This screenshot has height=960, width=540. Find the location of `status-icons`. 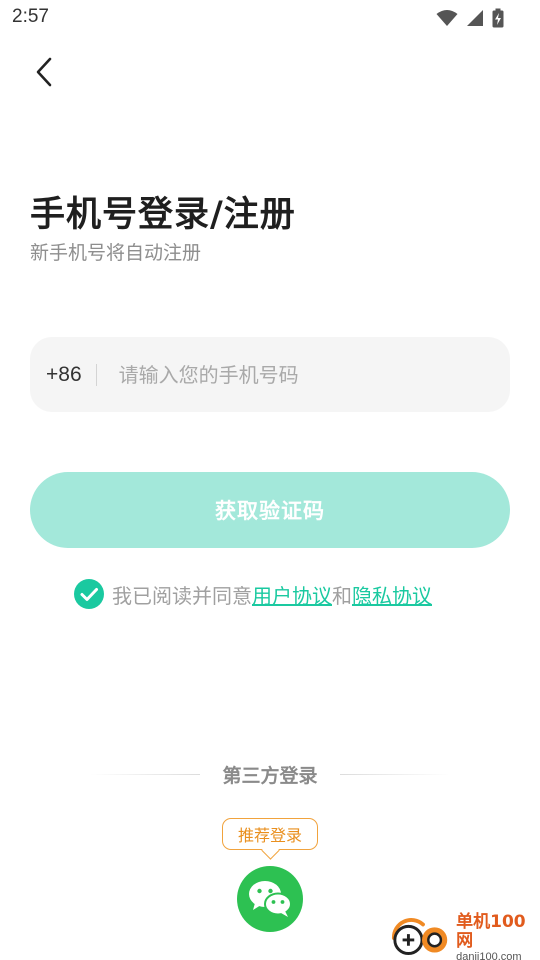

status-icons is located at coordinates (470, 18).